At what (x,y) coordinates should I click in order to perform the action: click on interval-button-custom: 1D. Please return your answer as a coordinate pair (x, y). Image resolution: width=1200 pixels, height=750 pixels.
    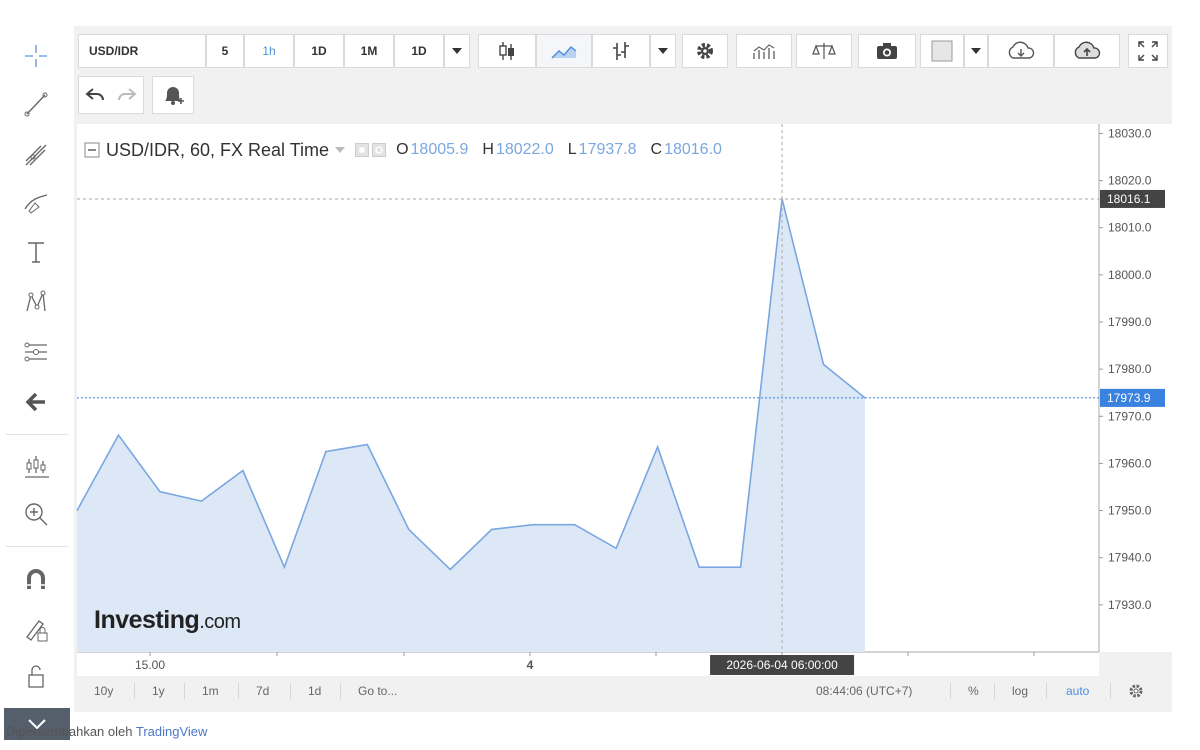
    Looking at the image, I should click on (419, 51).